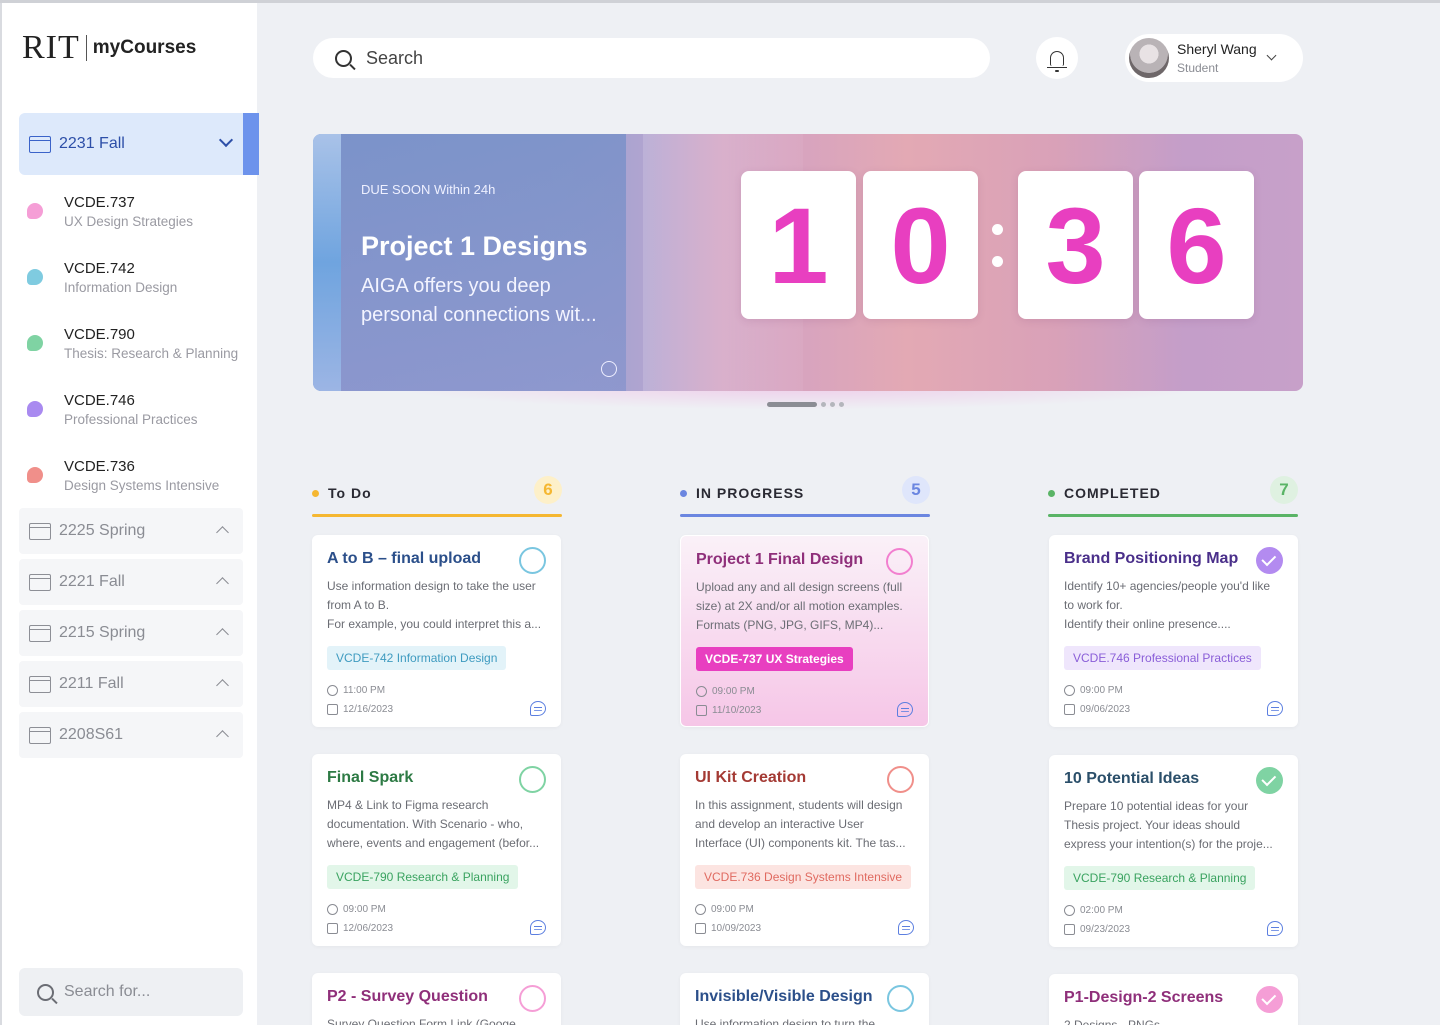 The width and height of the screenshot is (1440, 1025). I want to click on course-code: VCDE.742, so click(99, 268).